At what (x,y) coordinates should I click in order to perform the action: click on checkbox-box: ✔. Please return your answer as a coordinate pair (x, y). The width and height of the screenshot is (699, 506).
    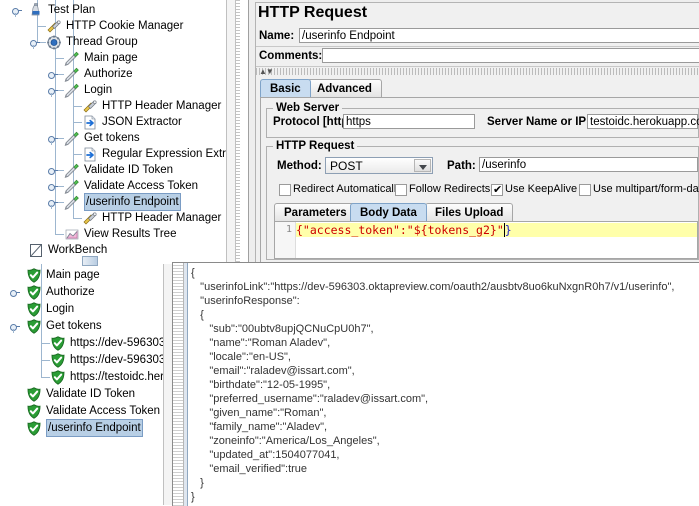
    Looking at the image, I should click on (497, 190).